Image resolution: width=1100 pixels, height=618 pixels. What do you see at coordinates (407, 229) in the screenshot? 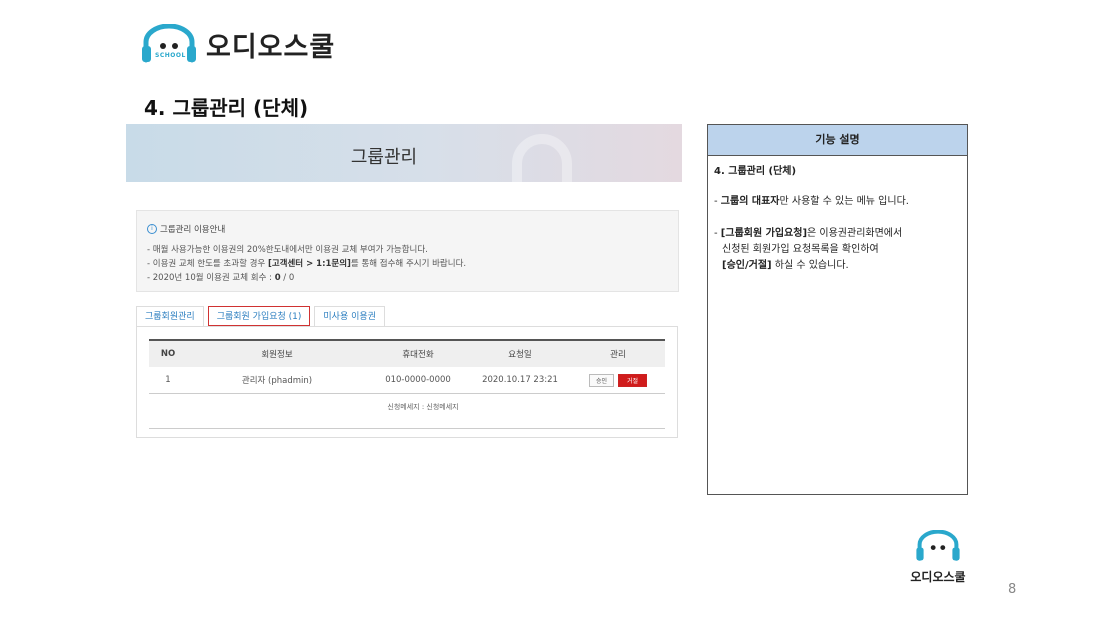
I see `info-heading: i 그룹관리 이용안내` at bounding box center [407, 229].